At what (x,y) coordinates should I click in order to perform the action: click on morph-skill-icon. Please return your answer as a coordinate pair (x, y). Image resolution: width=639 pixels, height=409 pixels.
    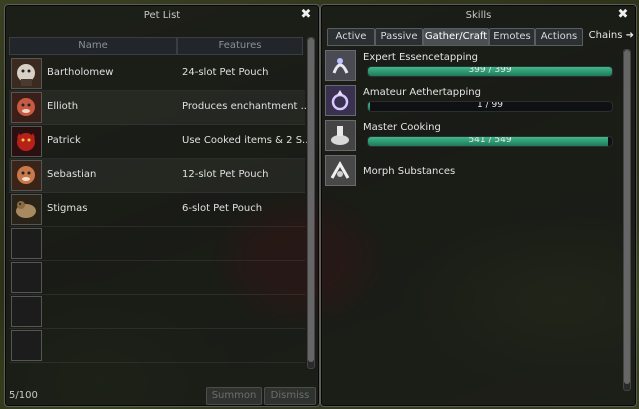
    Looking at the image, I should click on (340, 170).